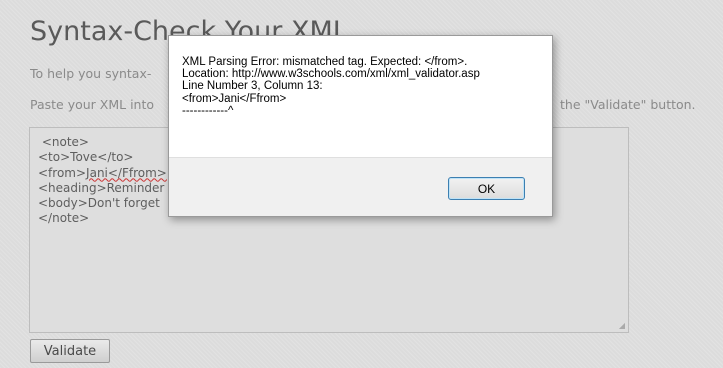 The width and height of the screenshot is (723, 368). What do you see at coordinates (252, 86) in the screenshot?
I see `error-message-line: Line Number 3, Column 13:` at bounding box center [252, 86].